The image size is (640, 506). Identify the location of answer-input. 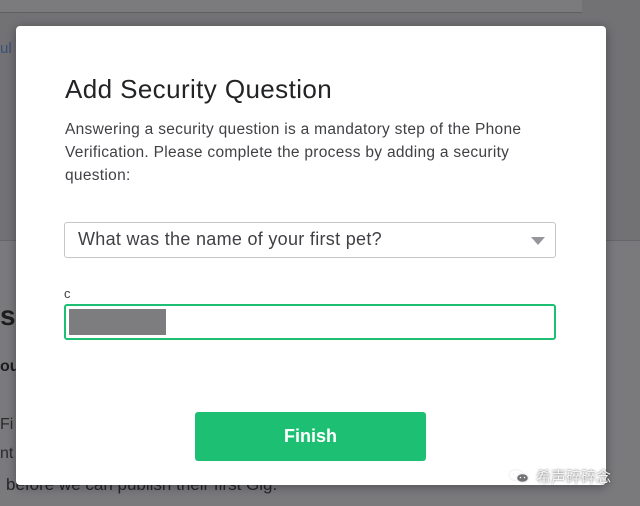
(310, 322).